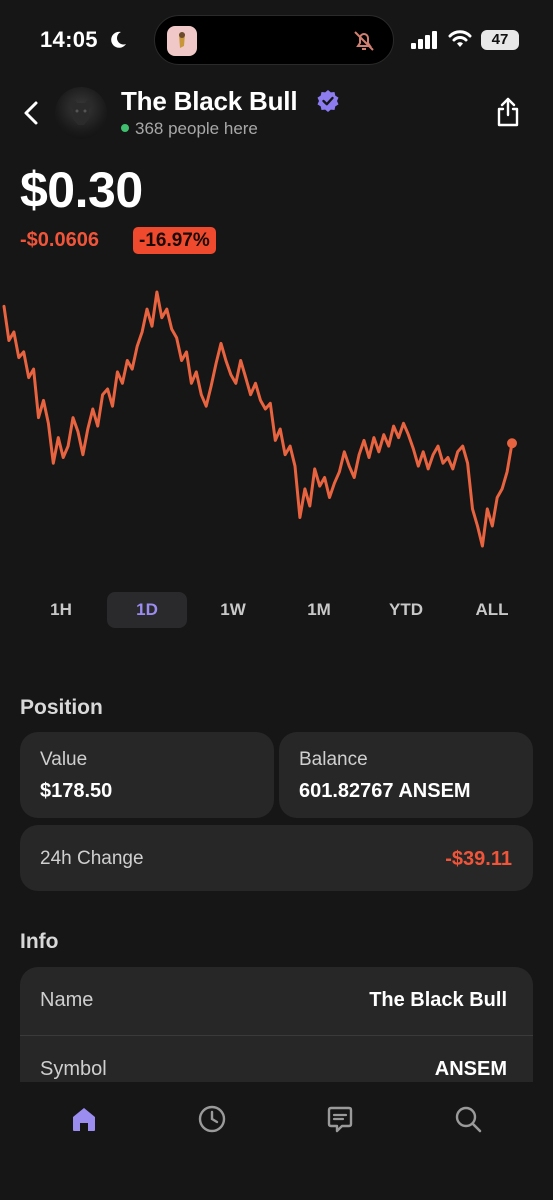 This screenshot has height=1200, width=553. Describe the element at coordinates (512, 443) in the screenshot. I see `chart-last-point` at that location.